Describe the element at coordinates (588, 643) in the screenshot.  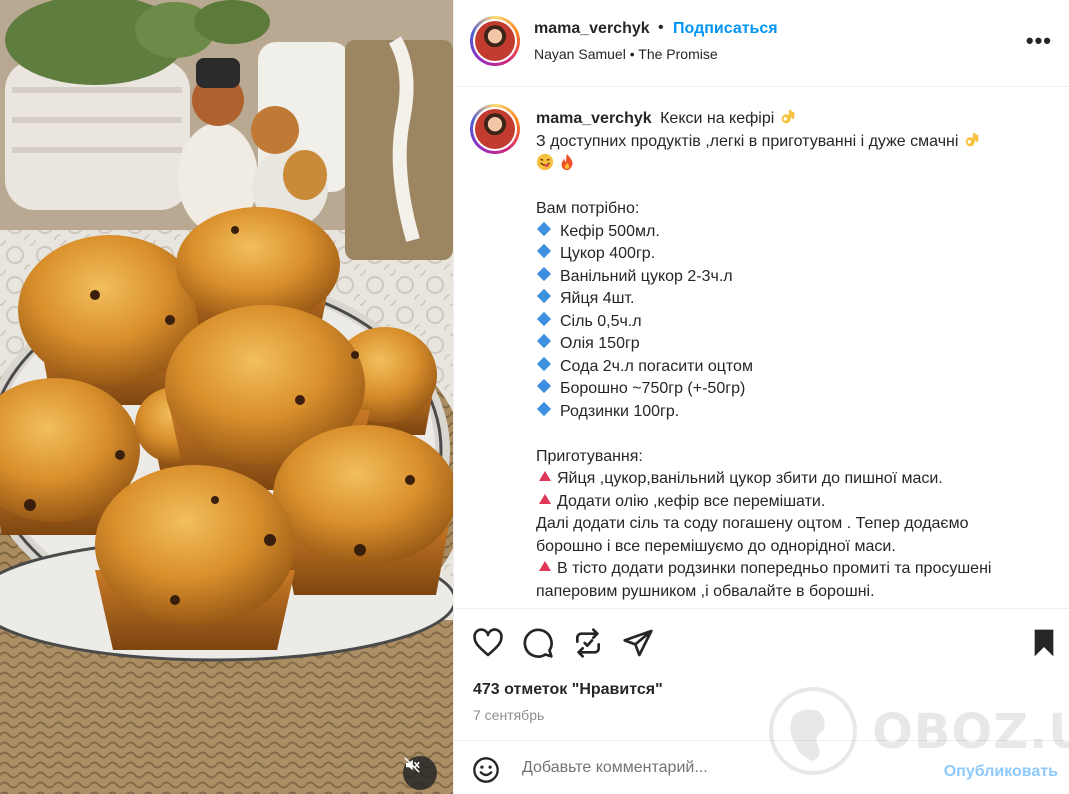
I see `repost-icon` at that location.